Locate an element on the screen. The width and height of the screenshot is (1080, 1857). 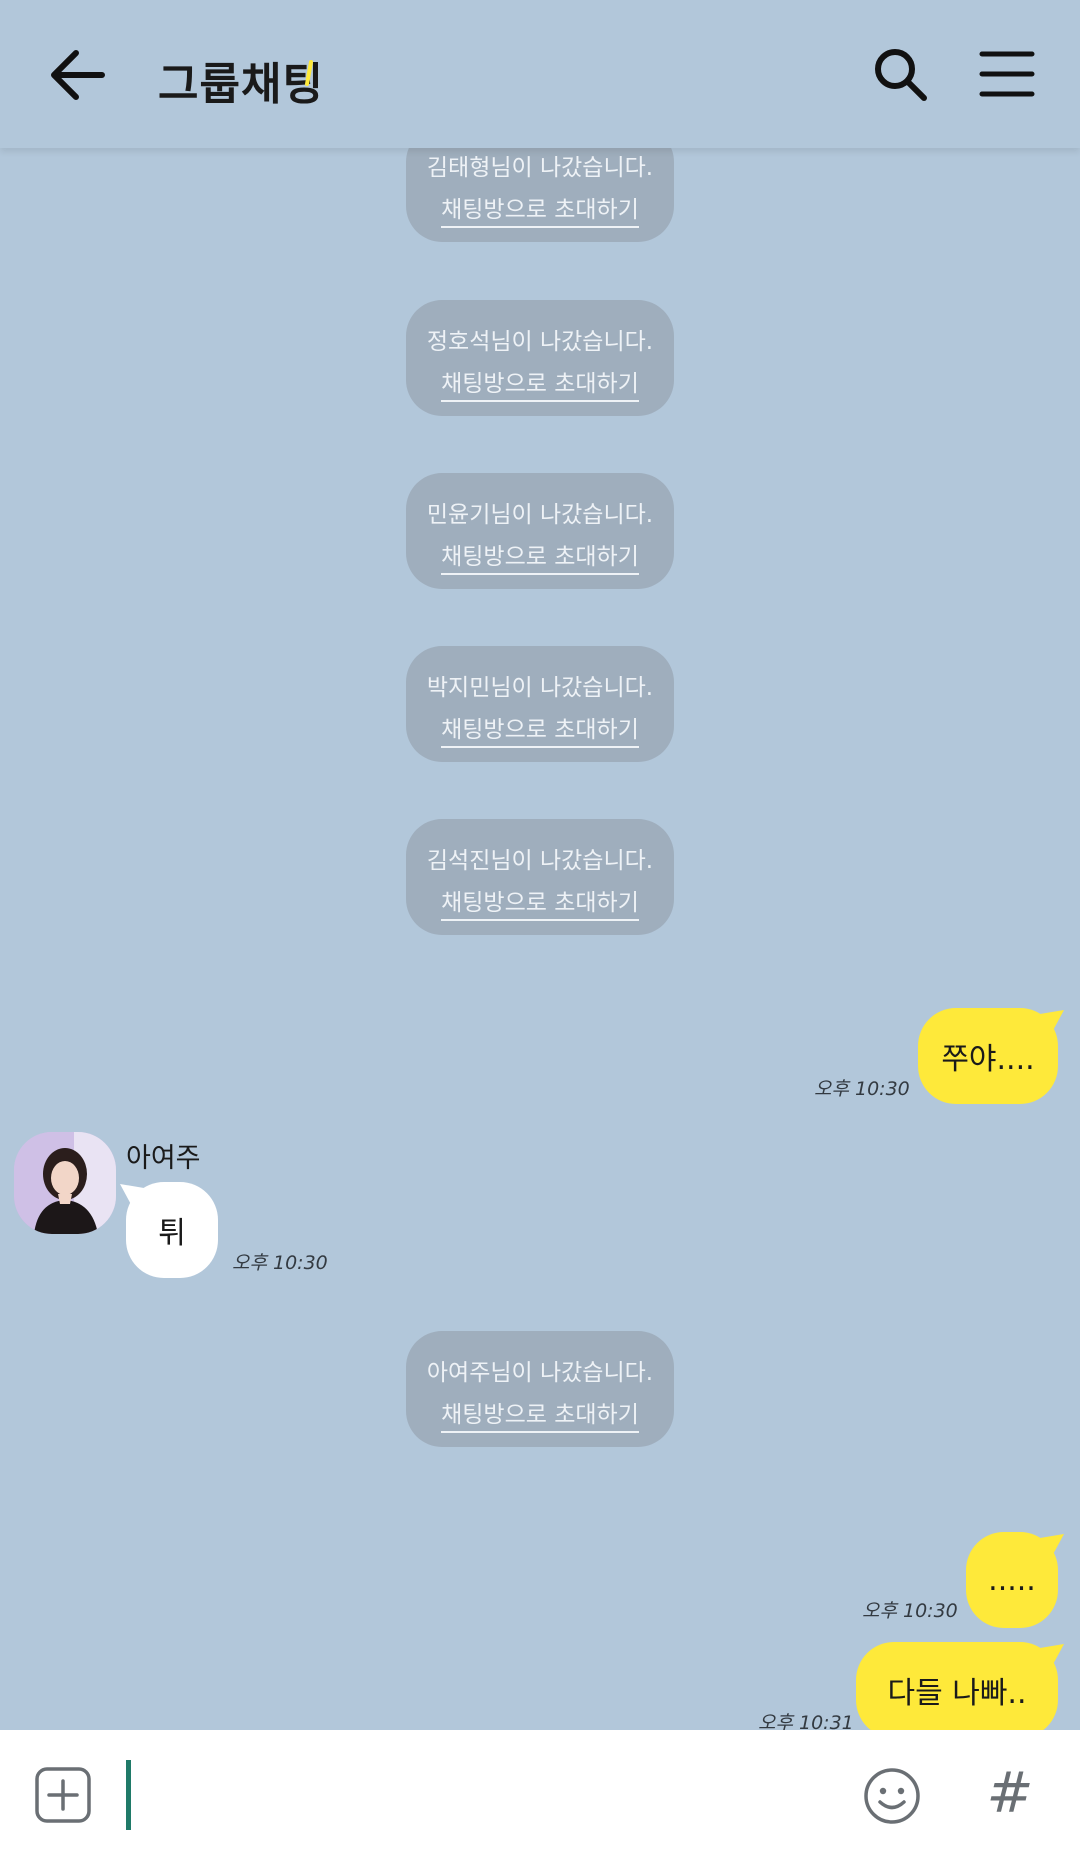
emoji-icon is located at coordinates (892, 1796).